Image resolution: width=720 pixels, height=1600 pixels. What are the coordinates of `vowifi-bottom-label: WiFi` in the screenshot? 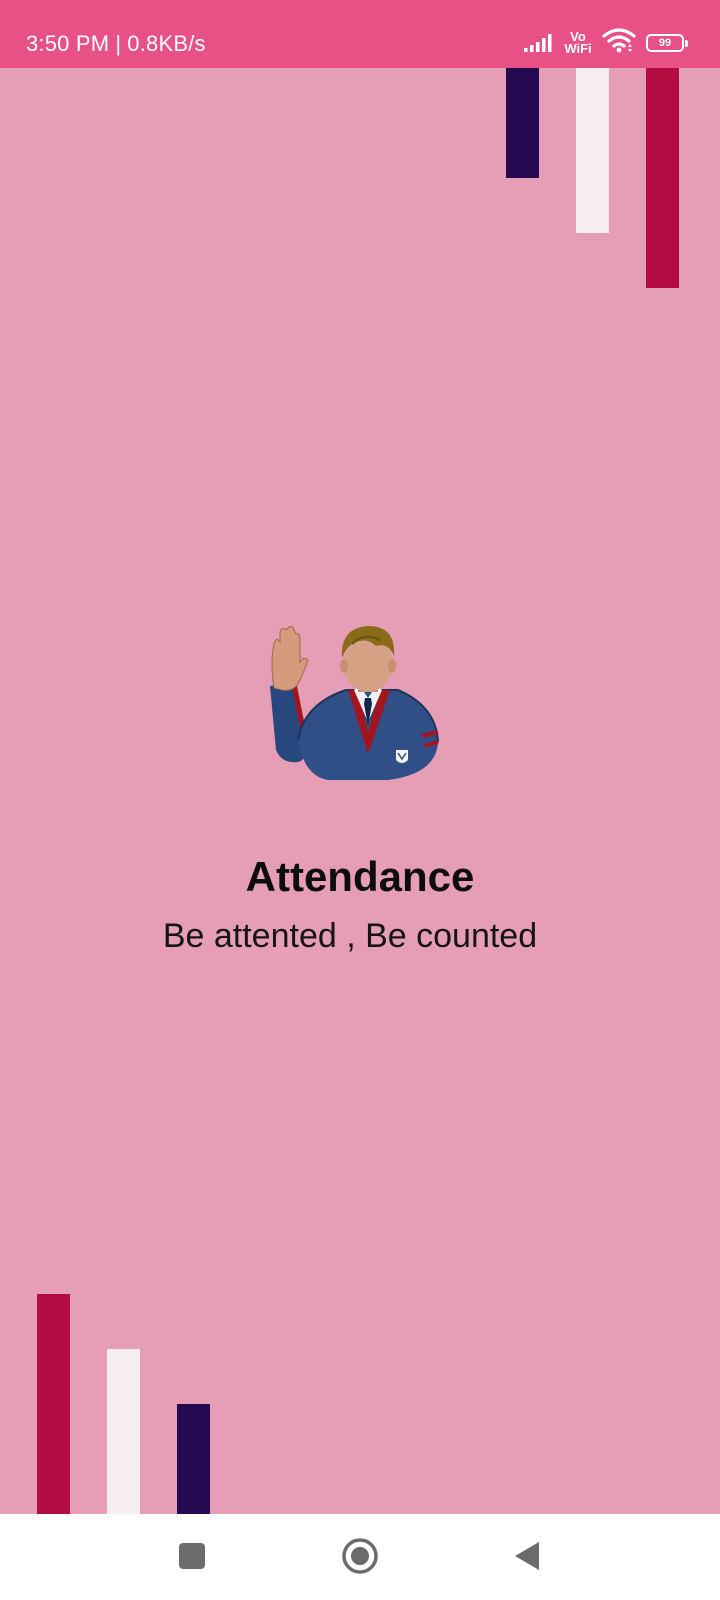 It's located at (578, 48).